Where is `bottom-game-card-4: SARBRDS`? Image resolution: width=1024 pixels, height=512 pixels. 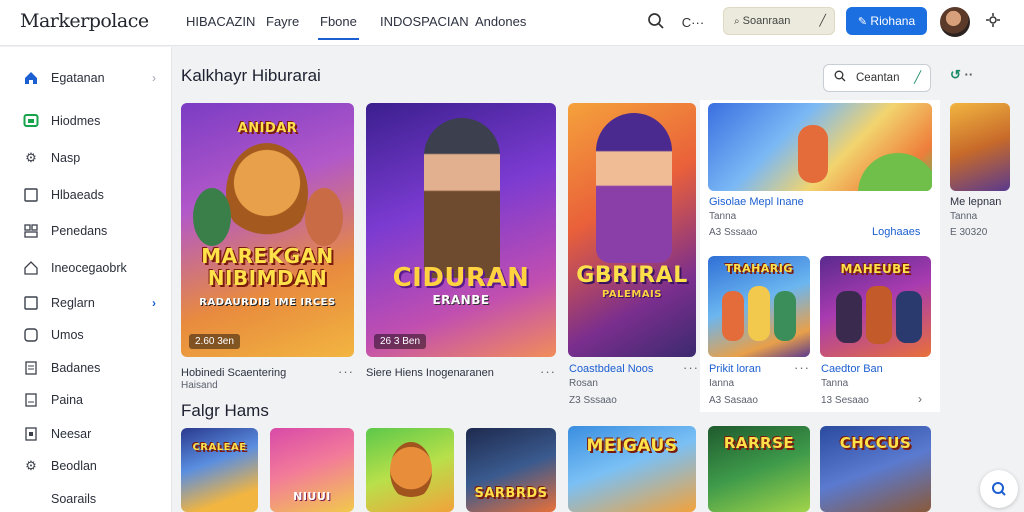
bottom-game-card-4: SARBRDS is located at coordinates (511, 470).